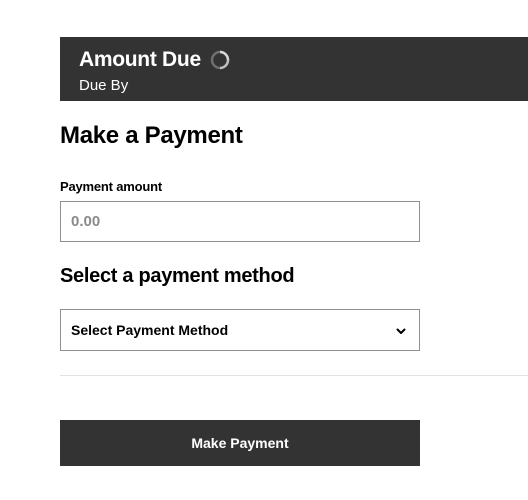  I want to click on amount-due-banner: Amount Due Due By, so click(294, 69).